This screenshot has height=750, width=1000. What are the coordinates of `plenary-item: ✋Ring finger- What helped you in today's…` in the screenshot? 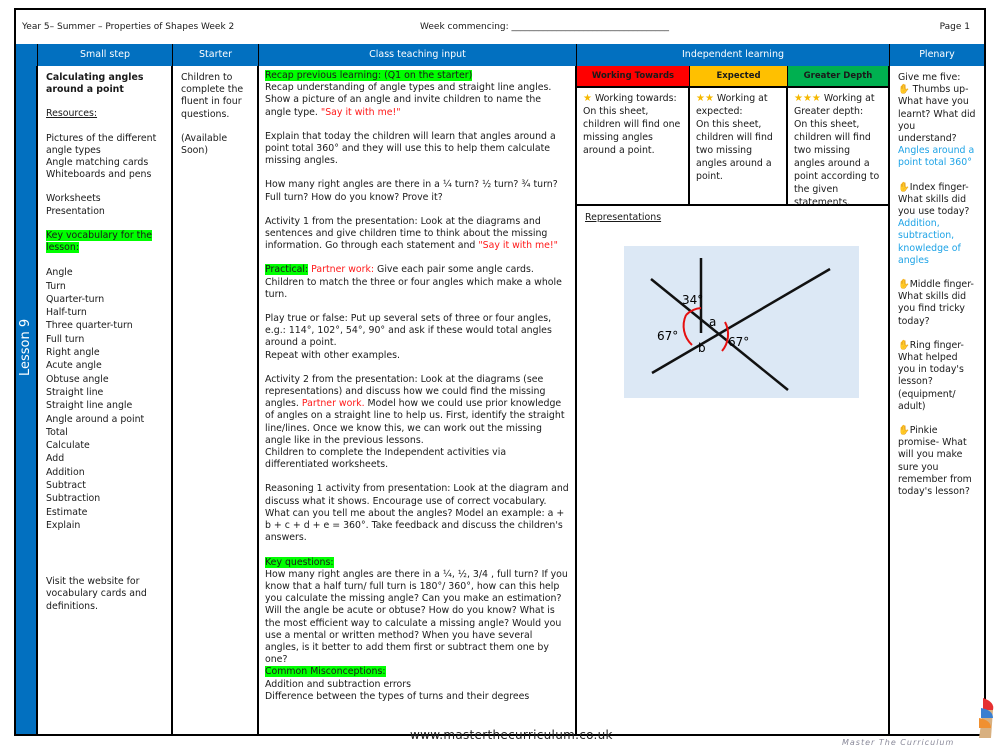 It's located at (937, 376).